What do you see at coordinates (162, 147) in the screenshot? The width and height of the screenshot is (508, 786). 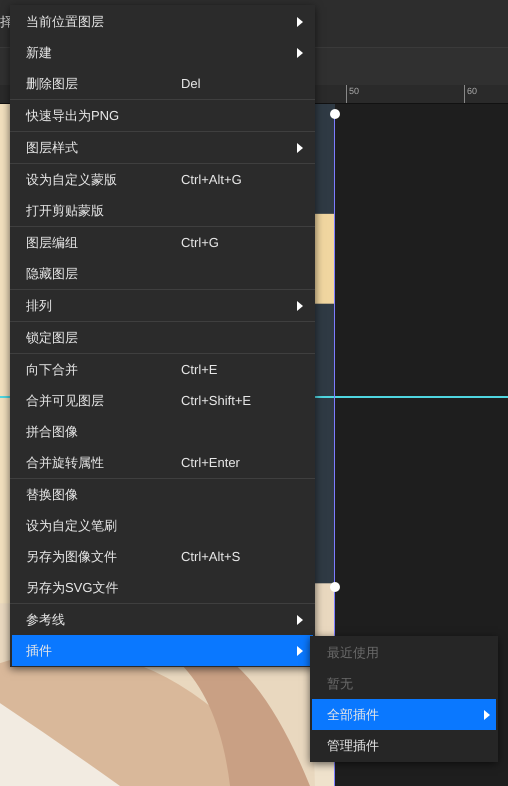 I see `menu-item: 图层样式` at bounding box center [162, 147].